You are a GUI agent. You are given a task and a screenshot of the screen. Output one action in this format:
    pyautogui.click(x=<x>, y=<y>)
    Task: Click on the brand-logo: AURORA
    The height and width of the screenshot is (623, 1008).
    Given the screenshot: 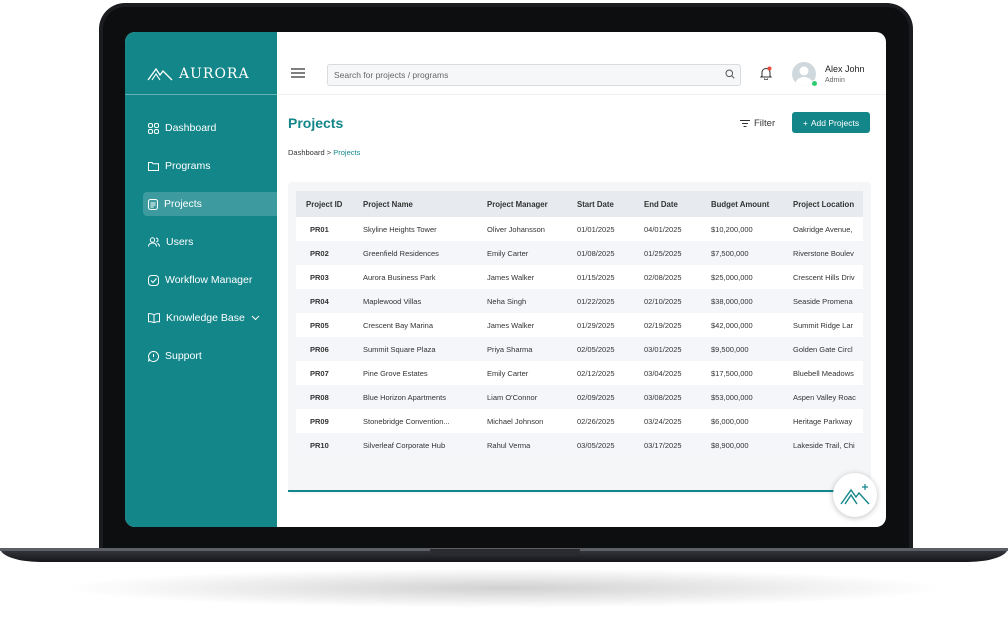 What is the action you would take?
    pyautogui.click(x=198, y=74)
    